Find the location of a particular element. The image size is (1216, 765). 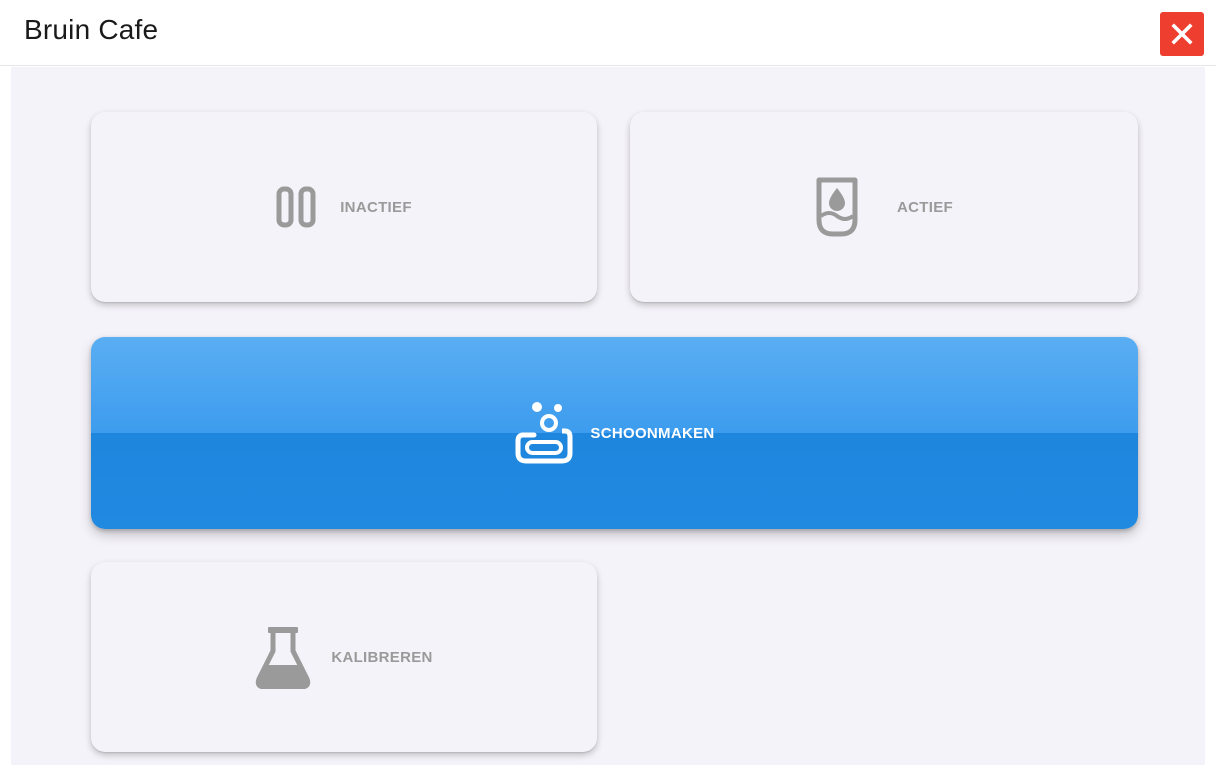

header-bar: Bruin Cafe is located at coordinates (608, 33).